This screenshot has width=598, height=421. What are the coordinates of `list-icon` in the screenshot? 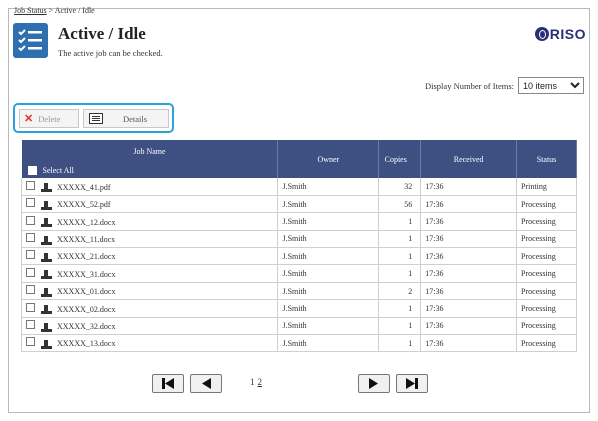 It's located at (30, 40).